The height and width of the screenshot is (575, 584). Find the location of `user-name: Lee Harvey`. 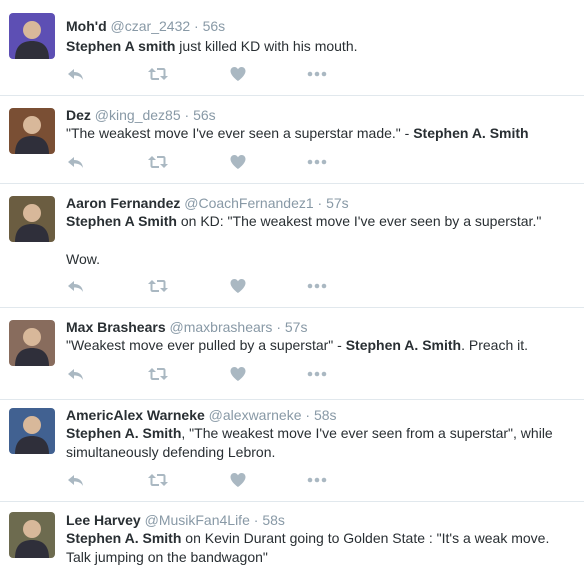

user-name: Lee Harvey is located at coordinates (103, 520).